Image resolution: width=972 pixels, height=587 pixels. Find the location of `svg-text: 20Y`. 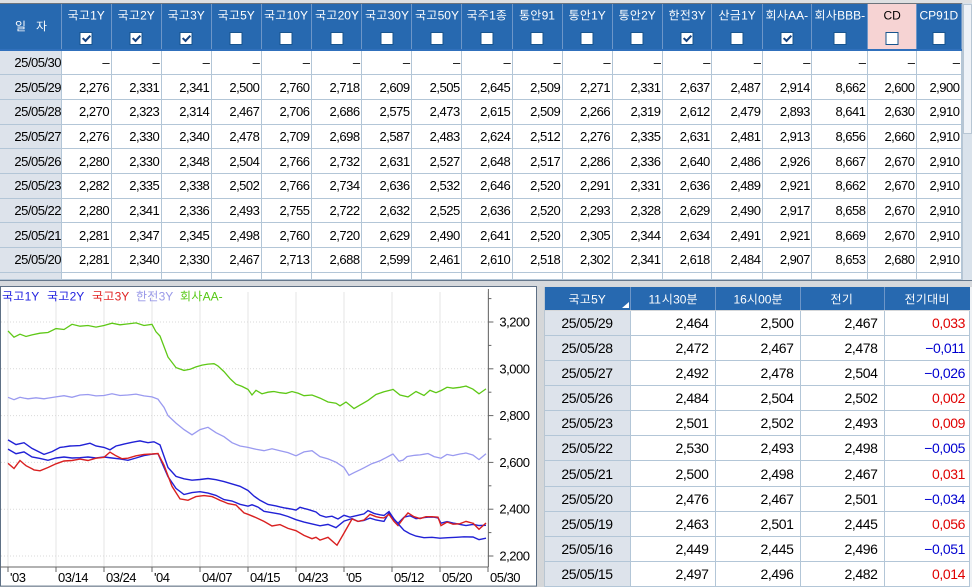

svg-text: 20Y is located at coordinates (347, 15).